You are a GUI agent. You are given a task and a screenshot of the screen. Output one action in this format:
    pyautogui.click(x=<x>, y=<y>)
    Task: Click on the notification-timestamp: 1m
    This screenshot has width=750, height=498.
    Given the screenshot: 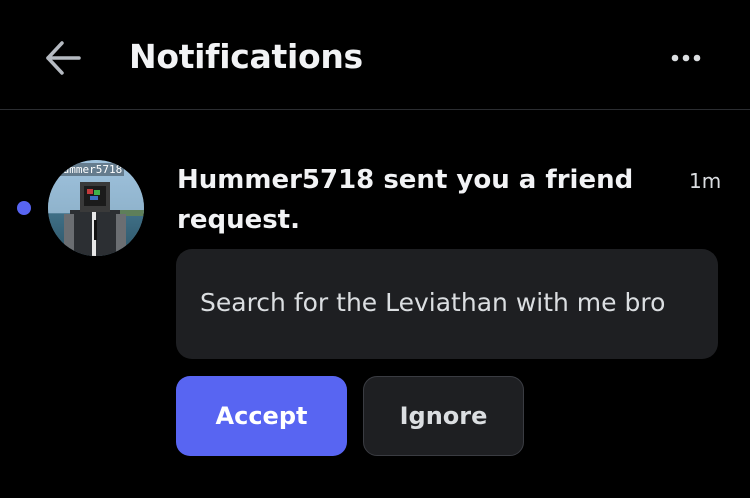 What is the action you would take?
    pyautogui.click(x=705, y=181)
    